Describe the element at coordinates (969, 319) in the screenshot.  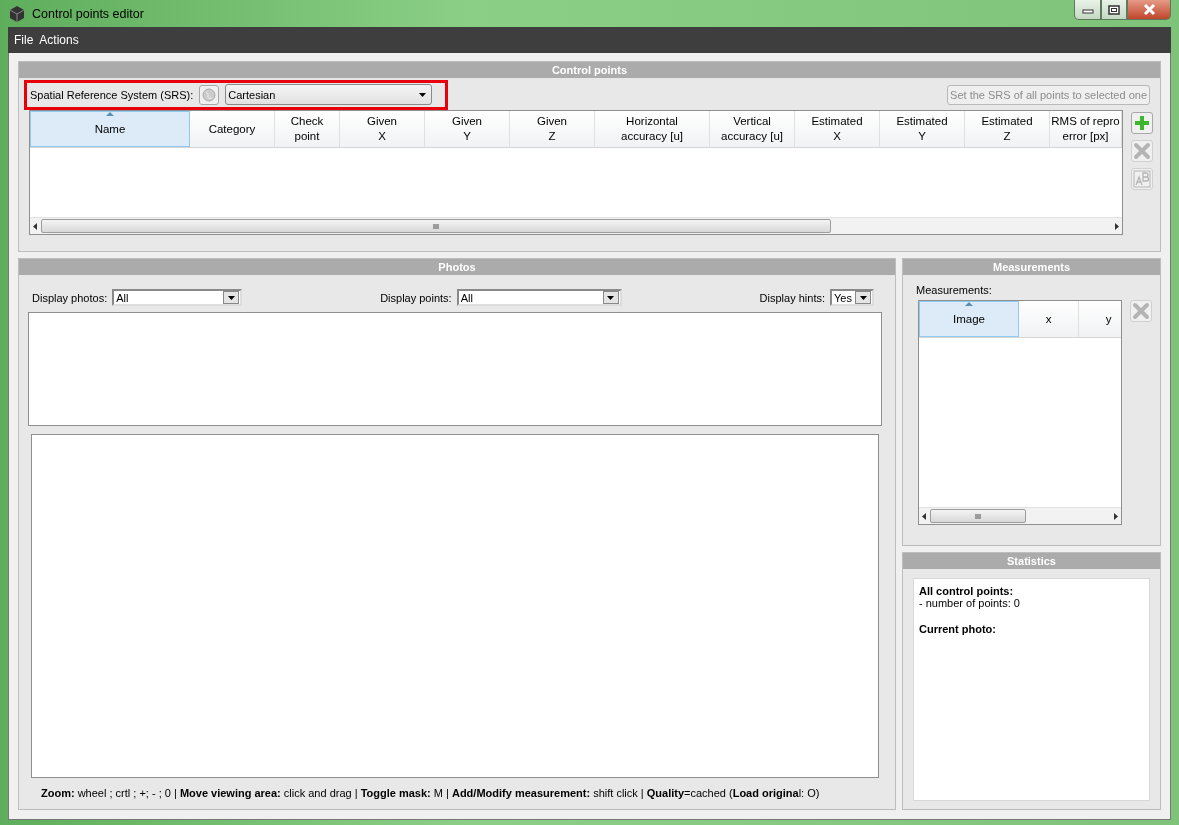
I see `column-header: Image` at that location.